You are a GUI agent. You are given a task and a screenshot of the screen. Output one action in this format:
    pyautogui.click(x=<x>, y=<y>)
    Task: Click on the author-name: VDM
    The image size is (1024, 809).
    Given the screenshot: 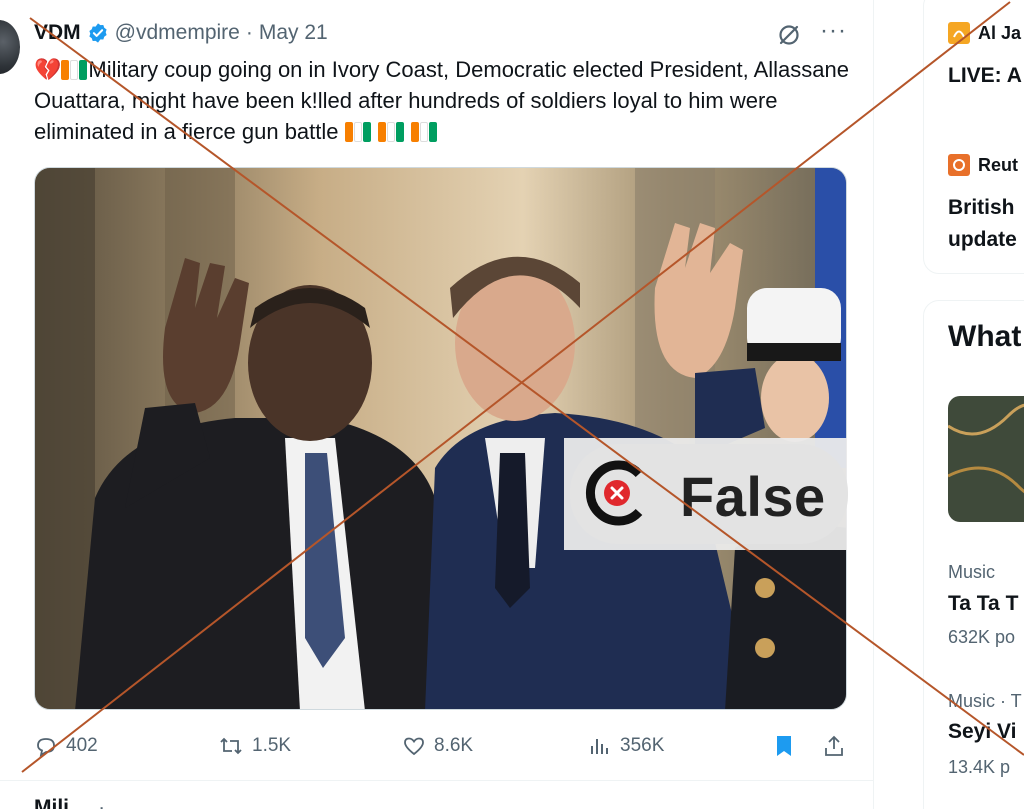 What is the action you would take?
    pyautogui.click(x=57, y=33)
    